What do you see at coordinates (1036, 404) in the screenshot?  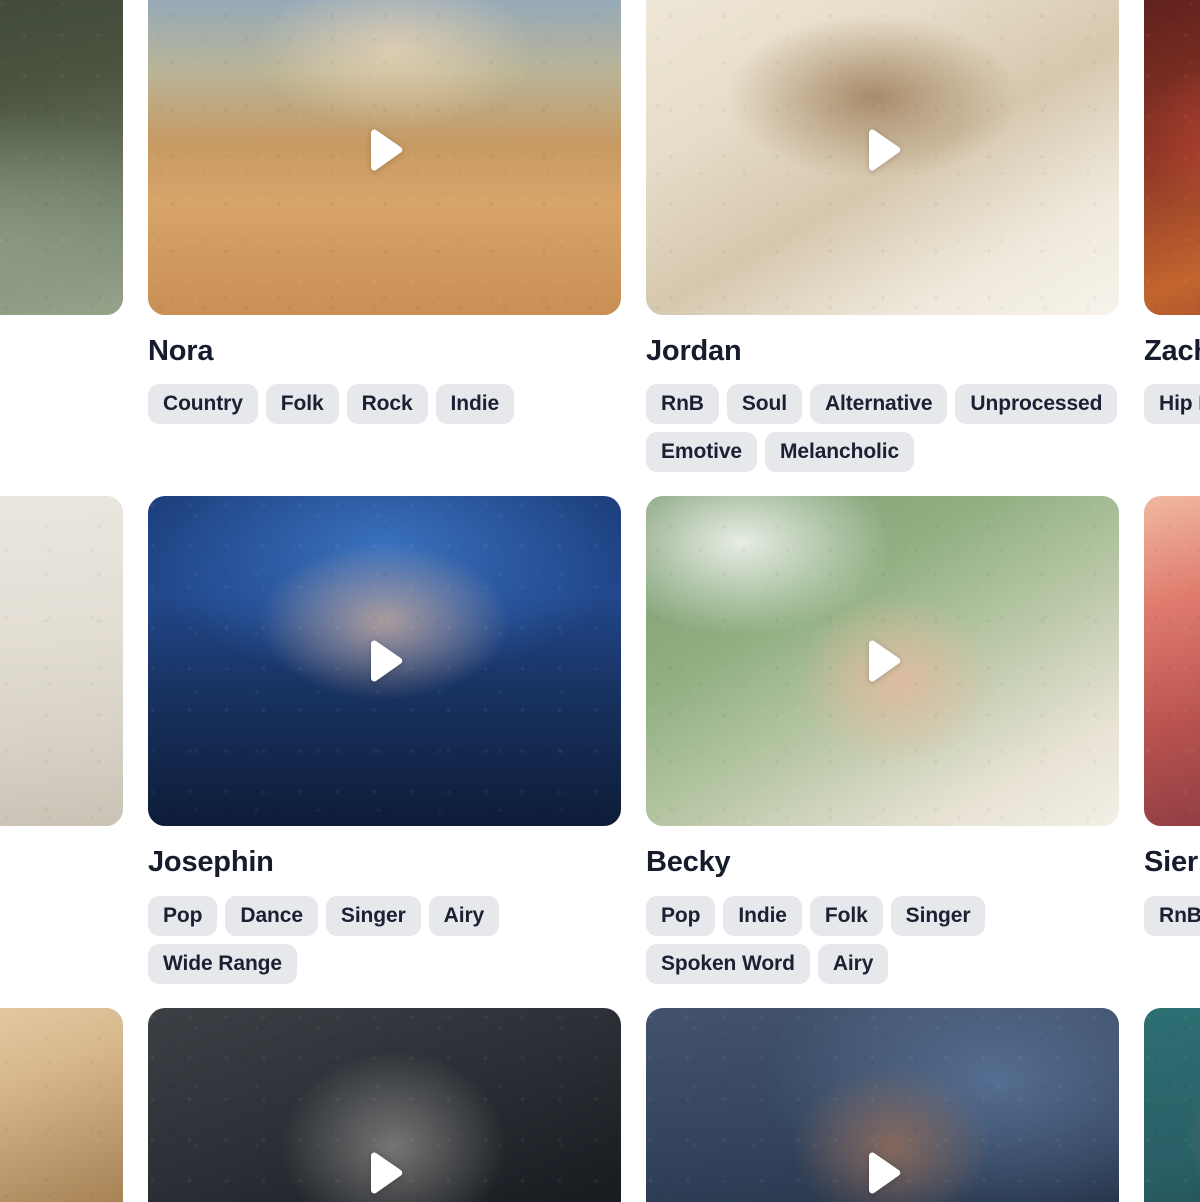 I see `artist-tag: Unprocessed` at bounding box center [1036, 404].